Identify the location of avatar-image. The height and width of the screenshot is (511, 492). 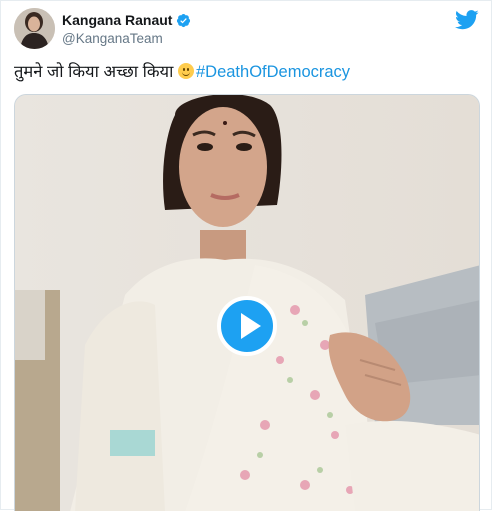
(34, 28).